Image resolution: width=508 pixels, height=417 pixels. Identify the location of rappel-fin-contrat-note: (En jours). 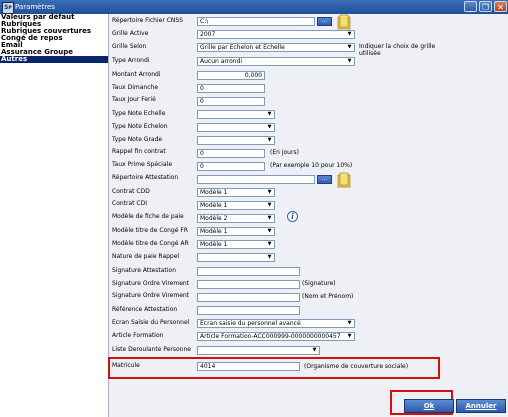
(284, 152).